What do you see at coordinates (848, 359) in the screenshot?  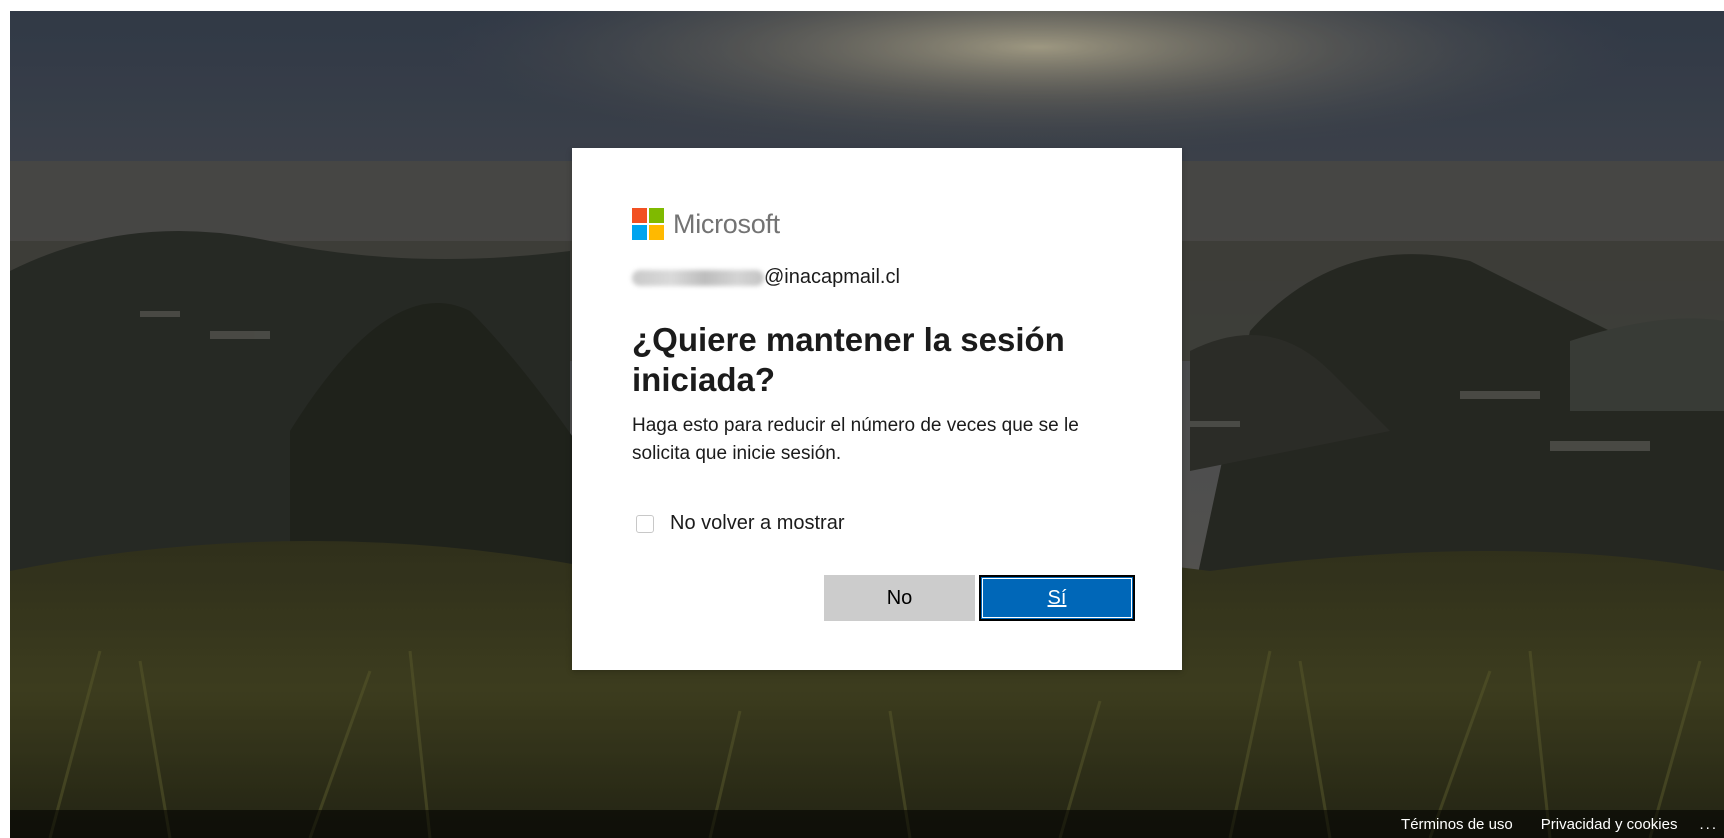 I see `page-title: ¿Quiere mantener la sesión iniciada?` at bounding box center [848, 359].